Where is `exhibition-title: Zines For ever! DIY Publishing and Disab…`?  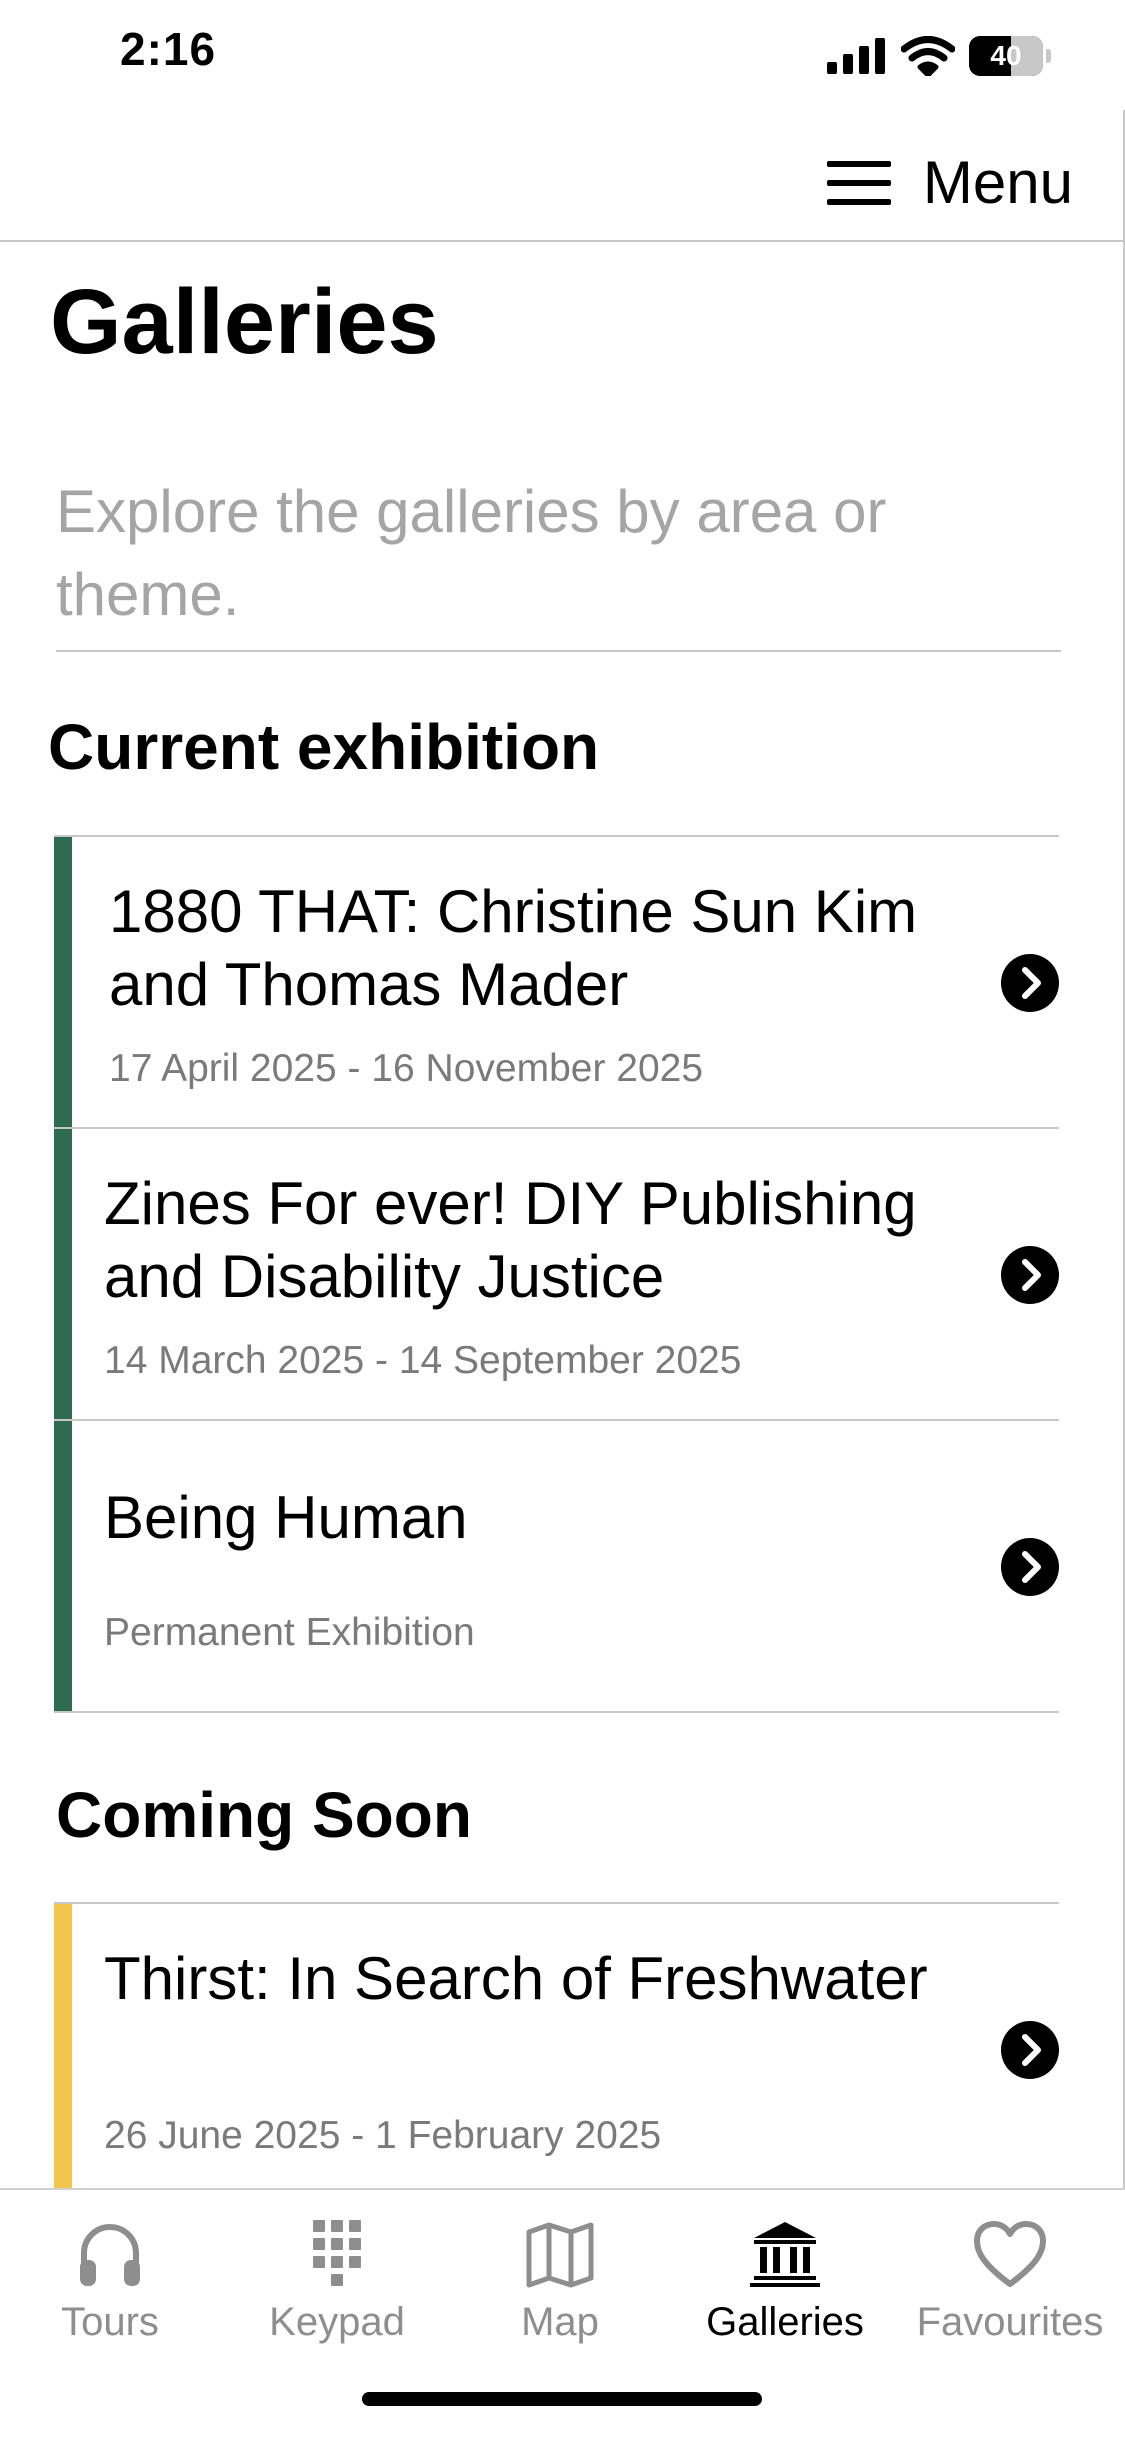
exhibition-title: Zines For ever! DIY Publishing and Disab… is located at coordinates (510, 1240).